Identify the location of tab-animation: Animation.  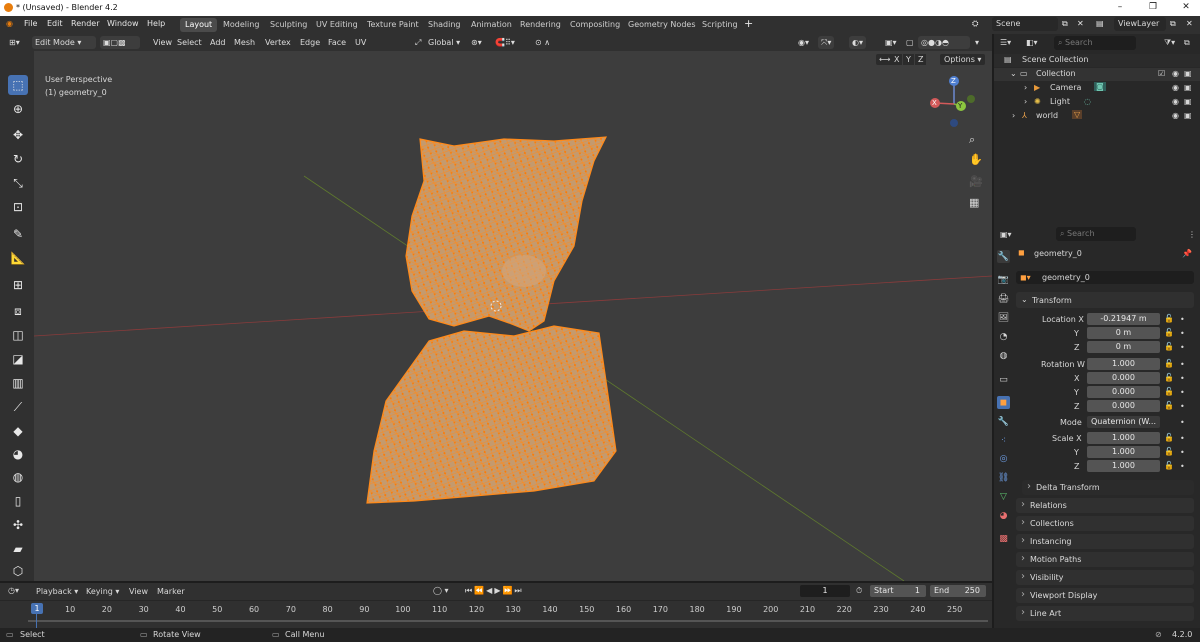
(491, 25).